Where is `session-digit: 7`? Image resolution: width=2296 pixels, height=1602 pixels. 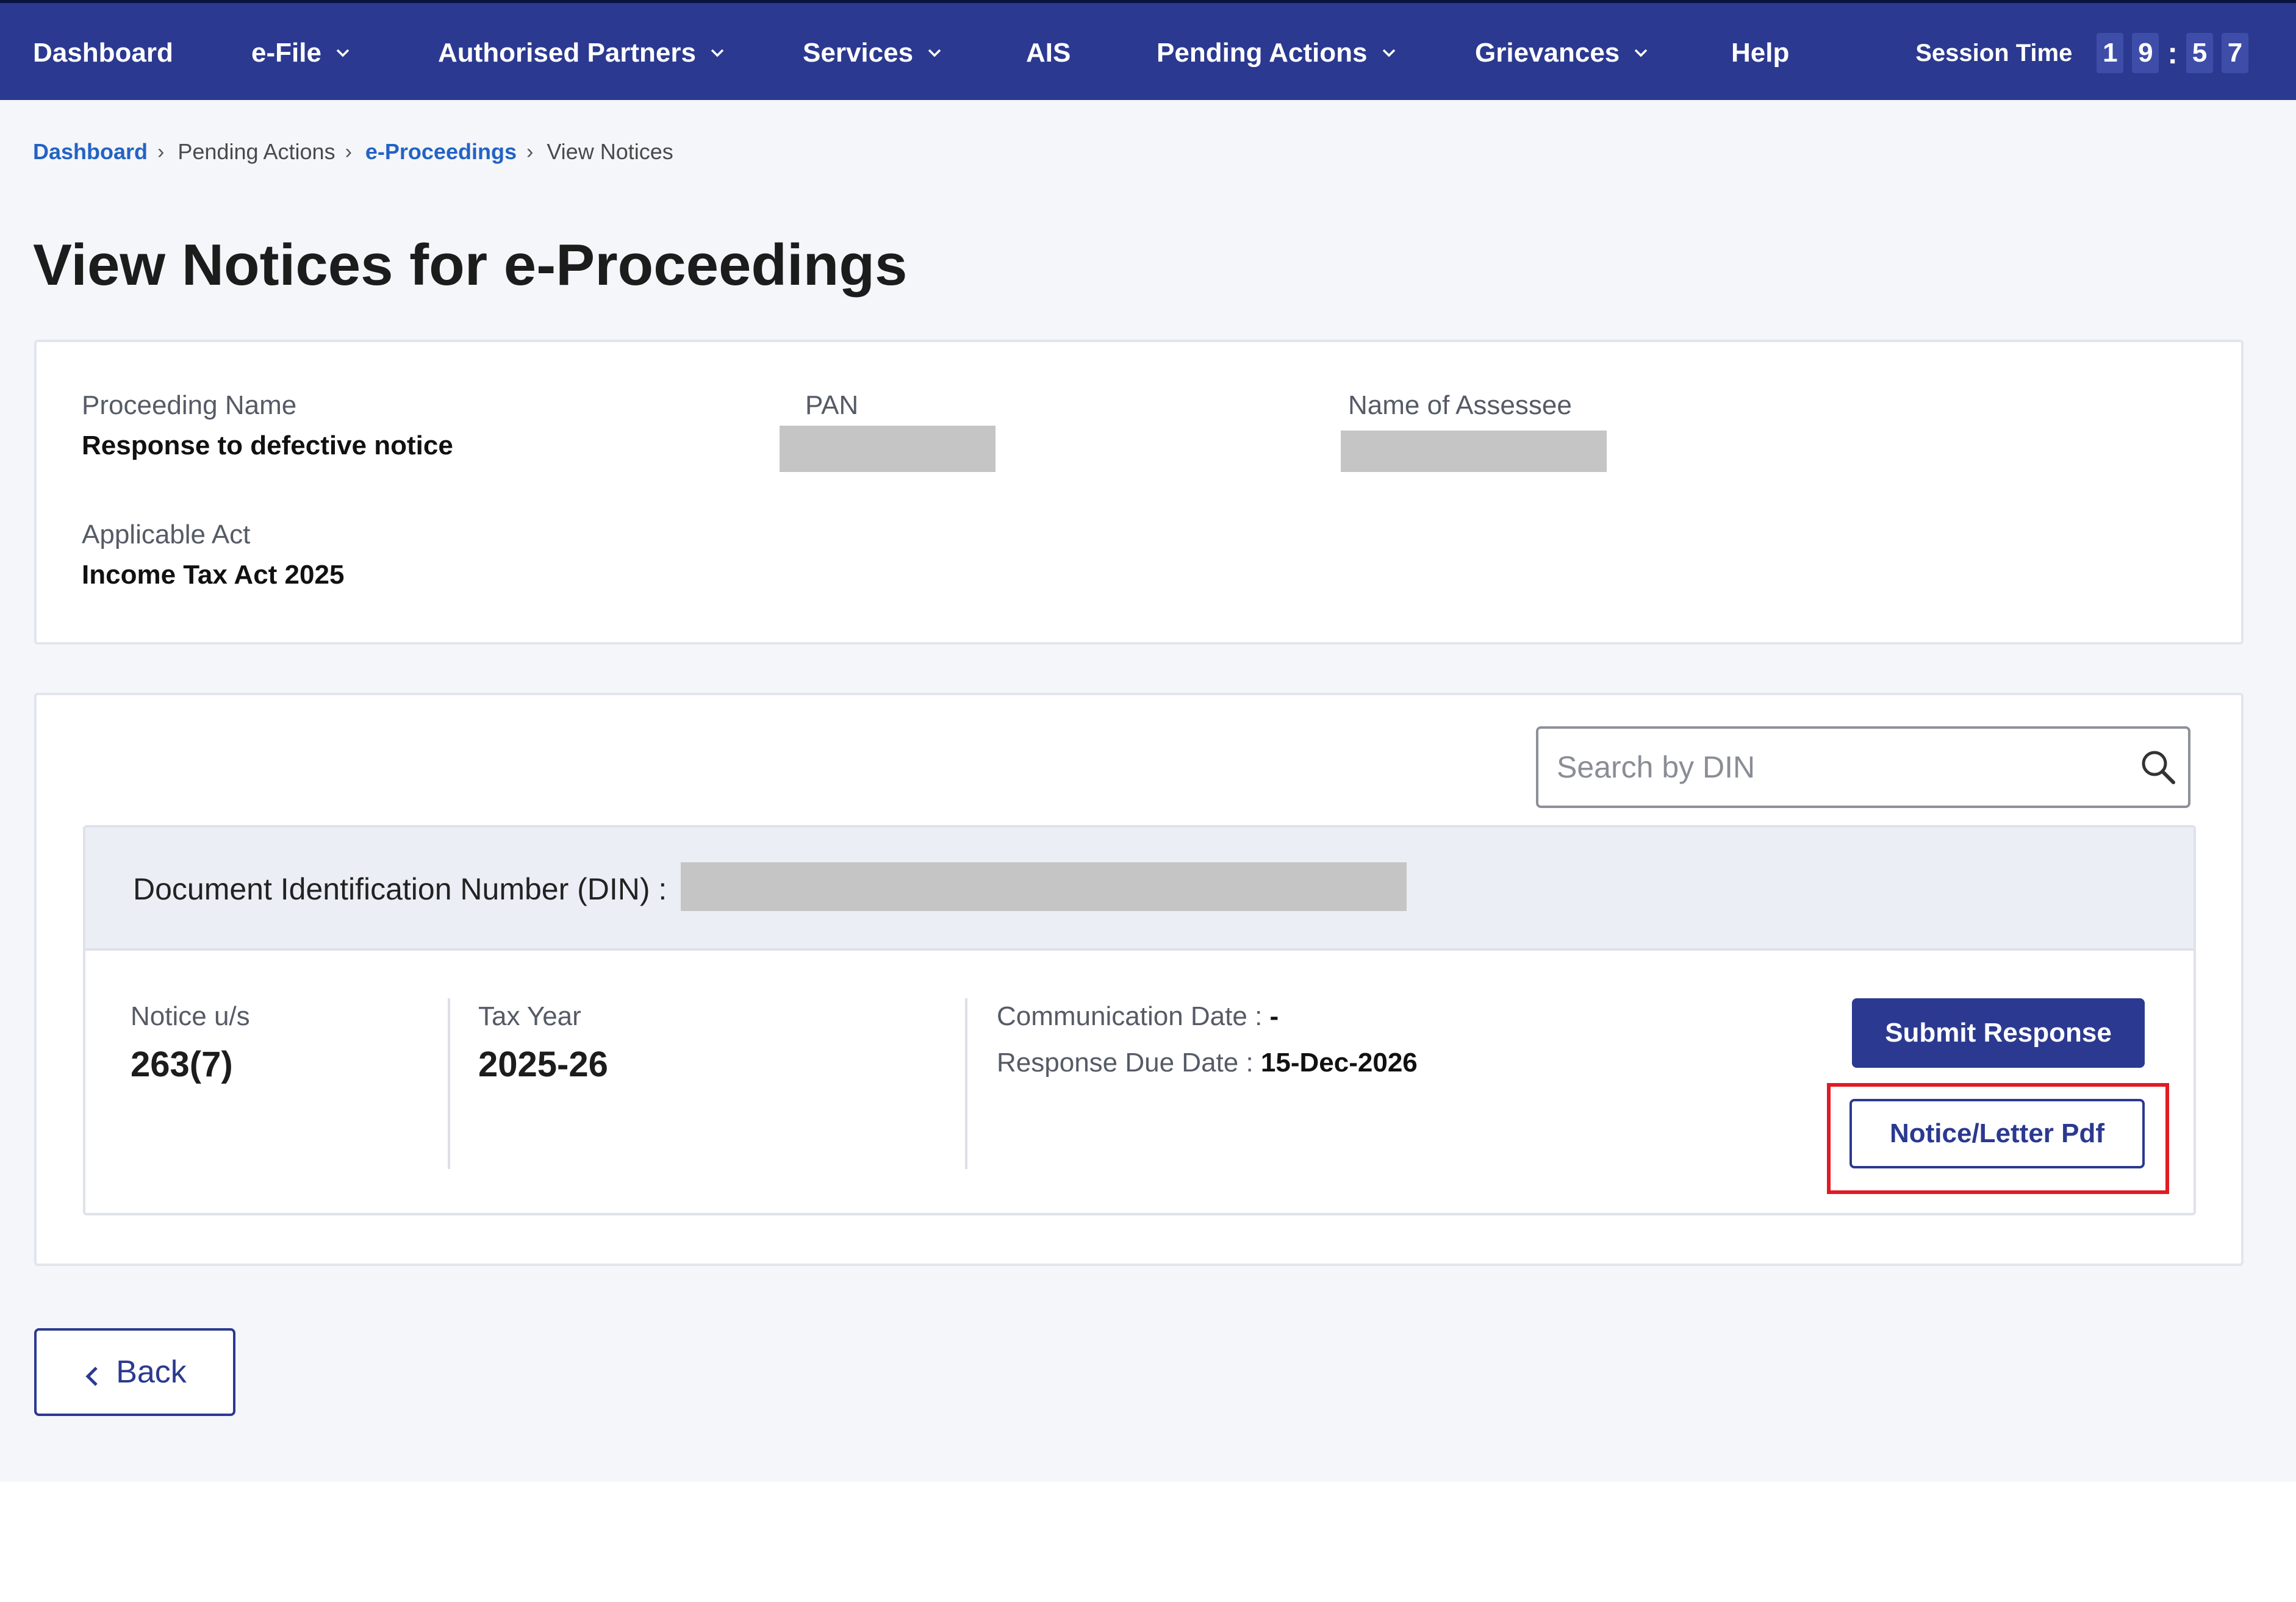
session-digit: 7 is located at coordinates (2235, 53).